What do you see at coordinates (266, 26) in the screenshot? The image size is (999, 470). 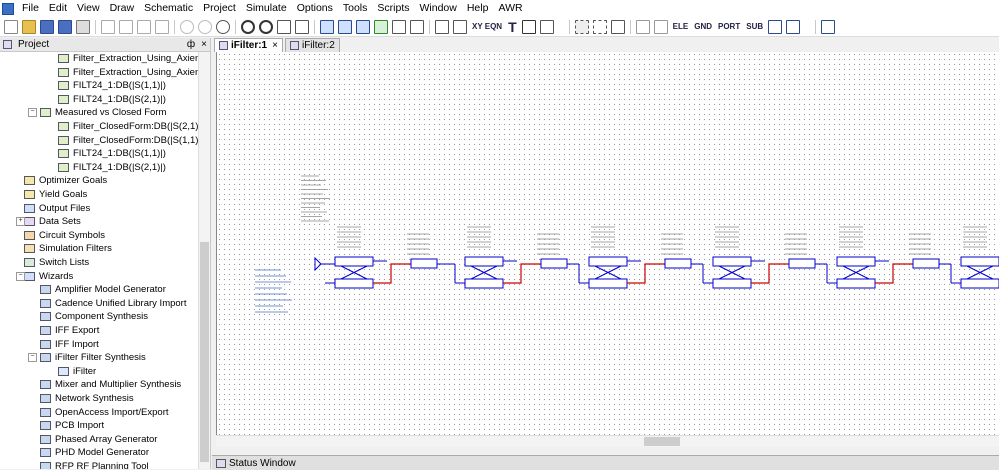 I see `zoom-out-icon` at bounding box center [266, 26].